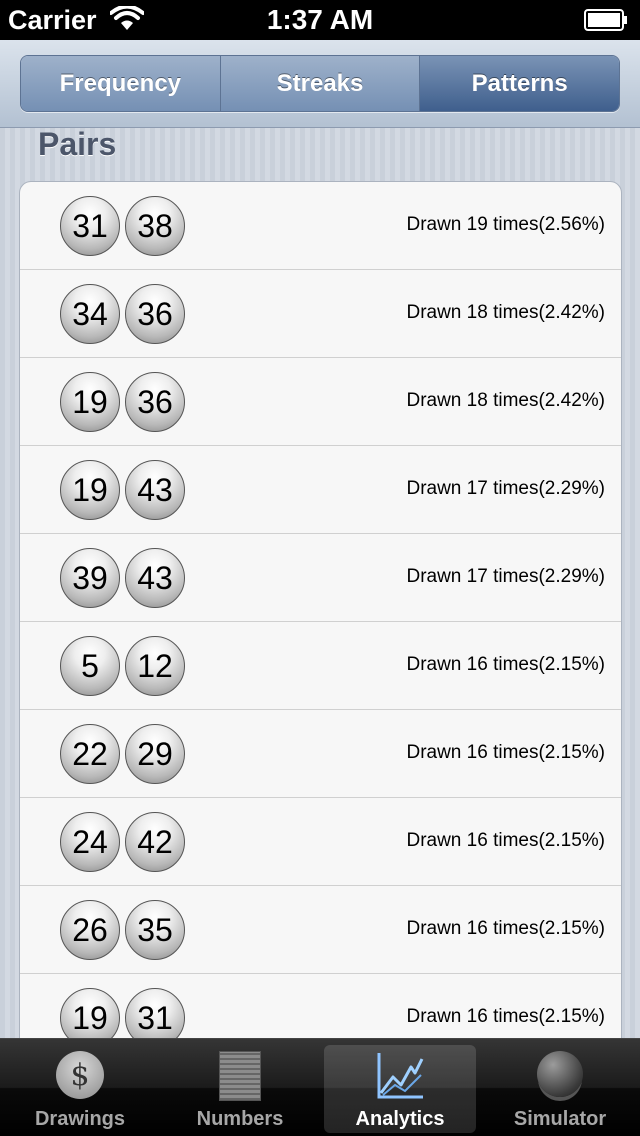 The image size is (640, 1136). Describe the element at coordinates (90, 666) in the screenshot. I see `number-ball: 5` at that location.